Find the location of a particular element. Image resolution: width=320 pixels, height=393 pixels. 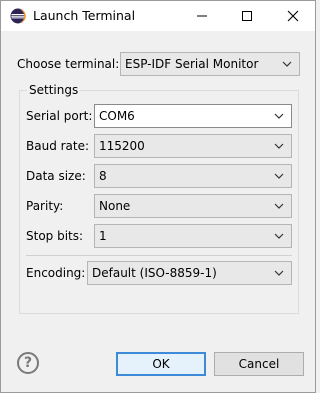

data-size-value: 8 is located at coordinates (103, 176).